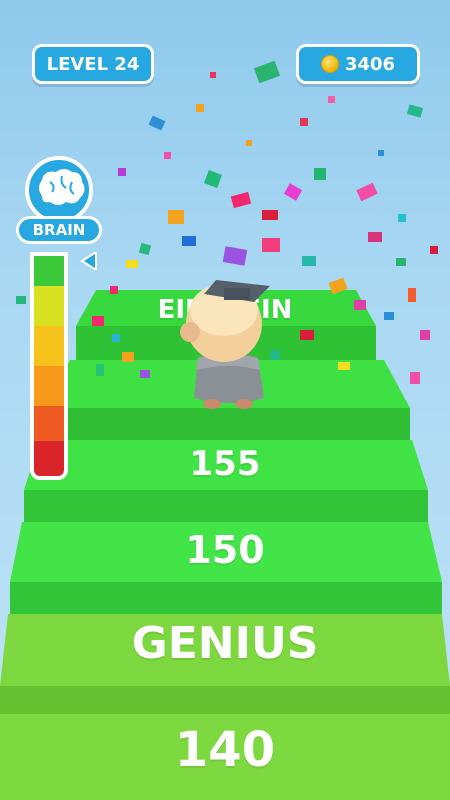 Image resolution: width=450 pixels, height=800 pixels. I want to click on brain-label: BRAIN, so click(59, 230).